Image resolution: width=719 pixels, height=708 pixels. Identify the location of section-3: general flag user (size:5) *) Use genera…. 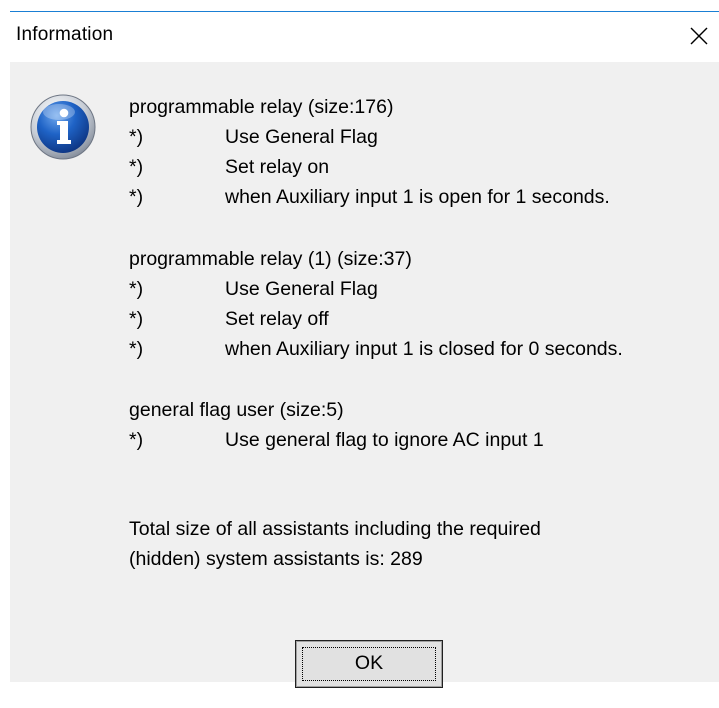
(336, 425).